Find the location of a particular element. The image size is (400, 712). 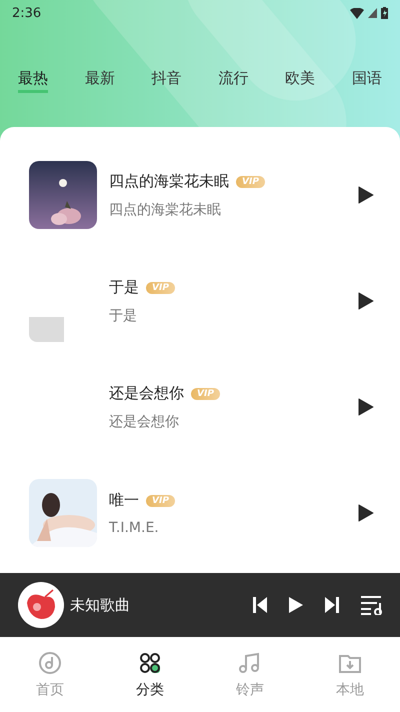

song-title: 四点的海棠花未眠 is located at coordinates (169, 181).